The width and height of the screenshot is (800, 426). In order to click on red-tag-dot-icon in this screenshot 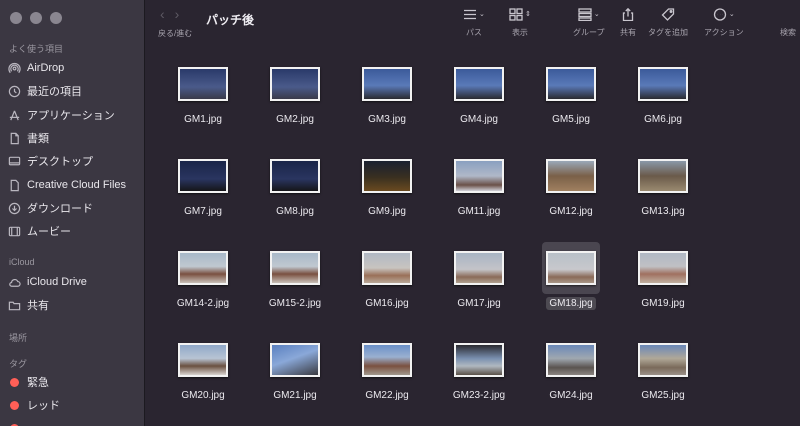, I will do `click(14, 405)`.